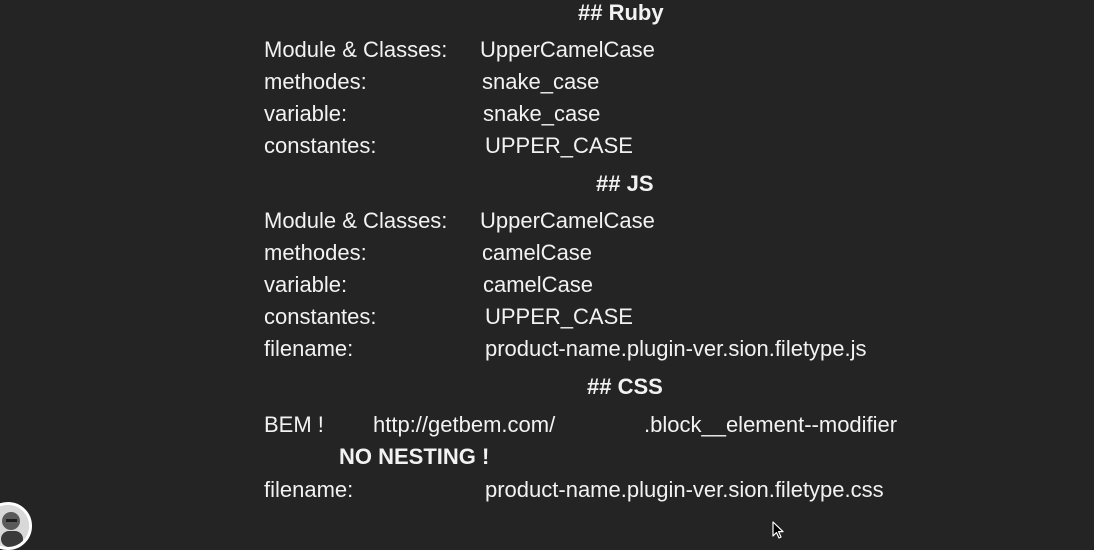 The height and width of the screenshot is (550, 1094). What do you see at coordinates (559, 316) in the screenshot?
I see `js-value-constants: UPPER_CASE` at bounding box center [559, 316].